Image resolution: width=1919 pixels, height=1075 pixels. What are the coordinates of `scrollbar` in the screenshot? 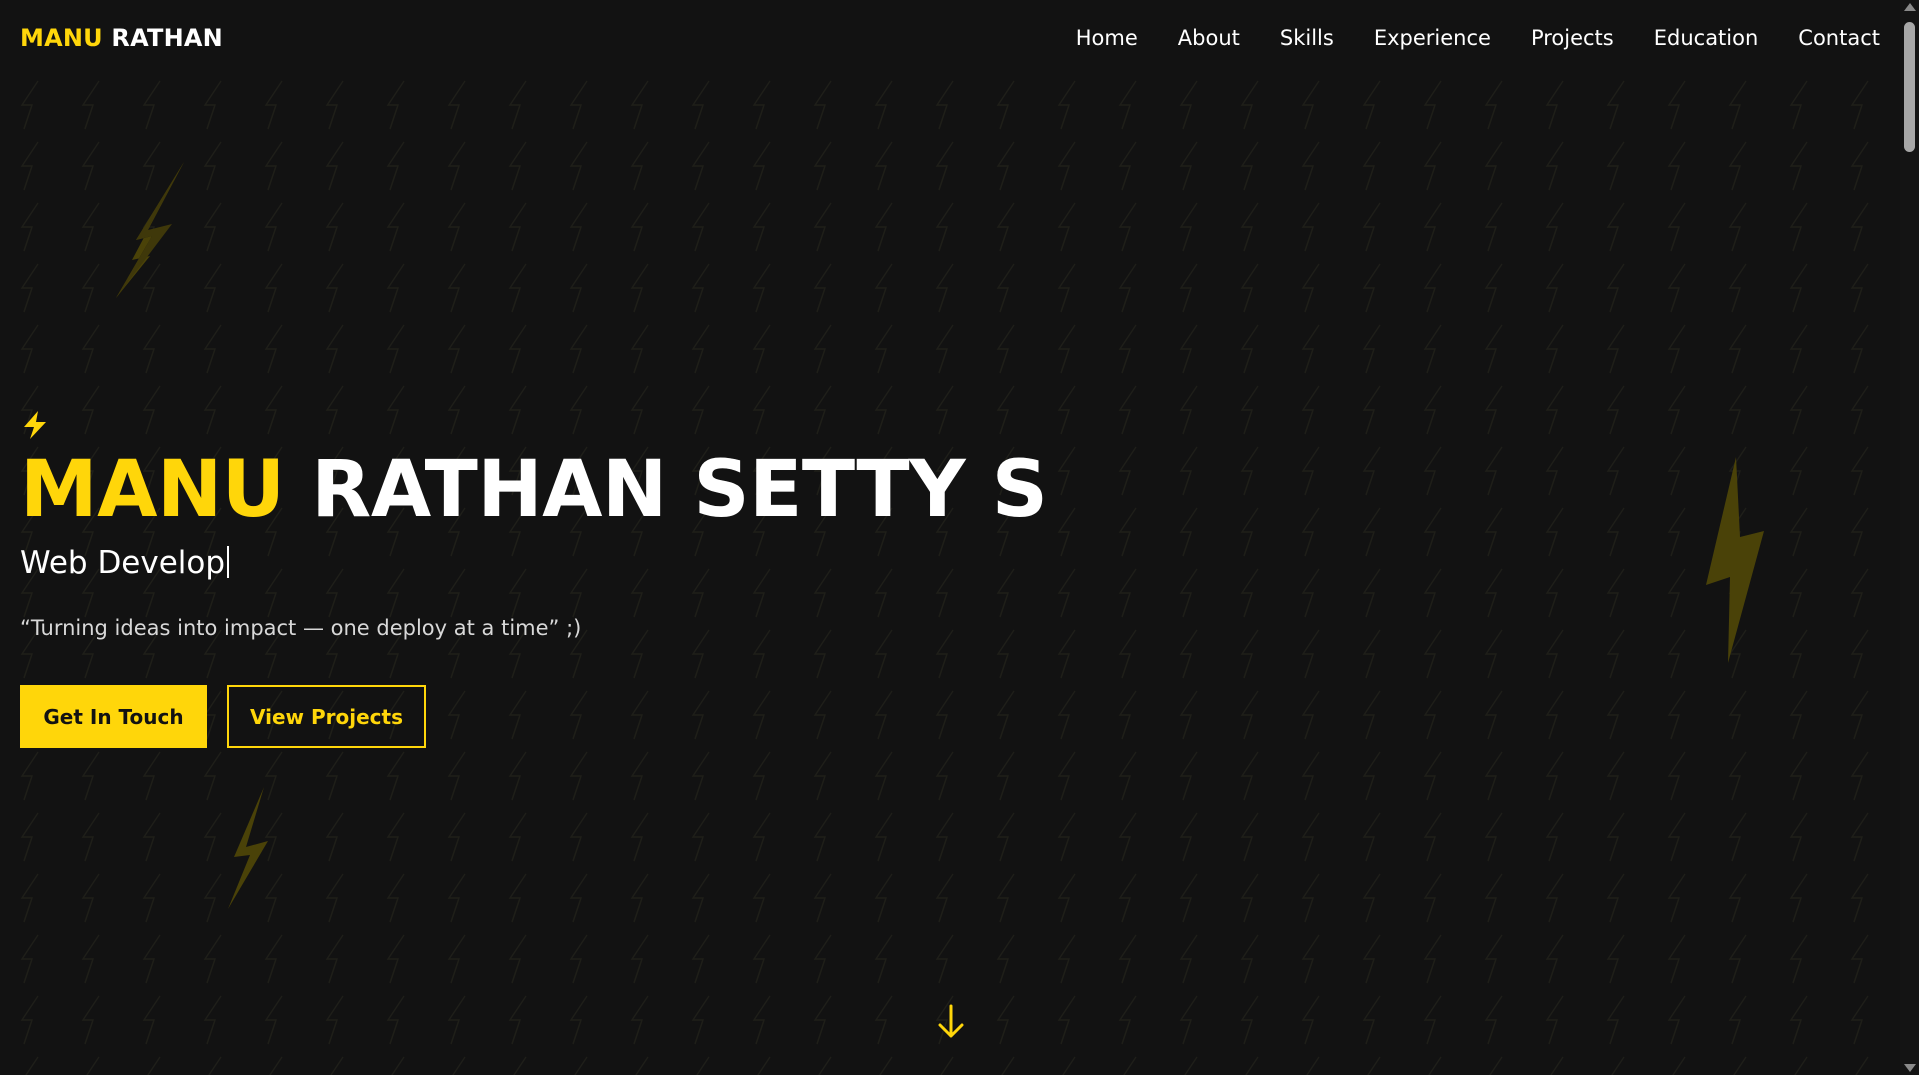 It's located at (1909, 537).